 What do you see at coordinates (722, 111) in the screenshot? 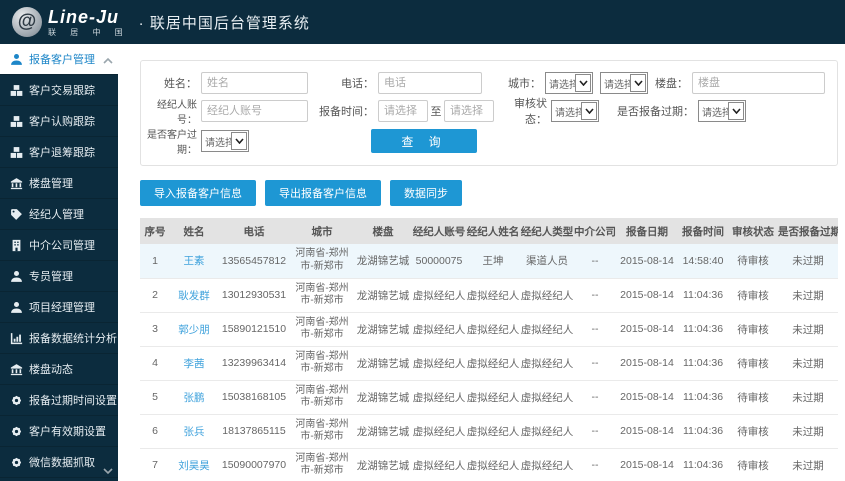
I see `report-expired-select: 请选择` at bounding box center [722, 111].